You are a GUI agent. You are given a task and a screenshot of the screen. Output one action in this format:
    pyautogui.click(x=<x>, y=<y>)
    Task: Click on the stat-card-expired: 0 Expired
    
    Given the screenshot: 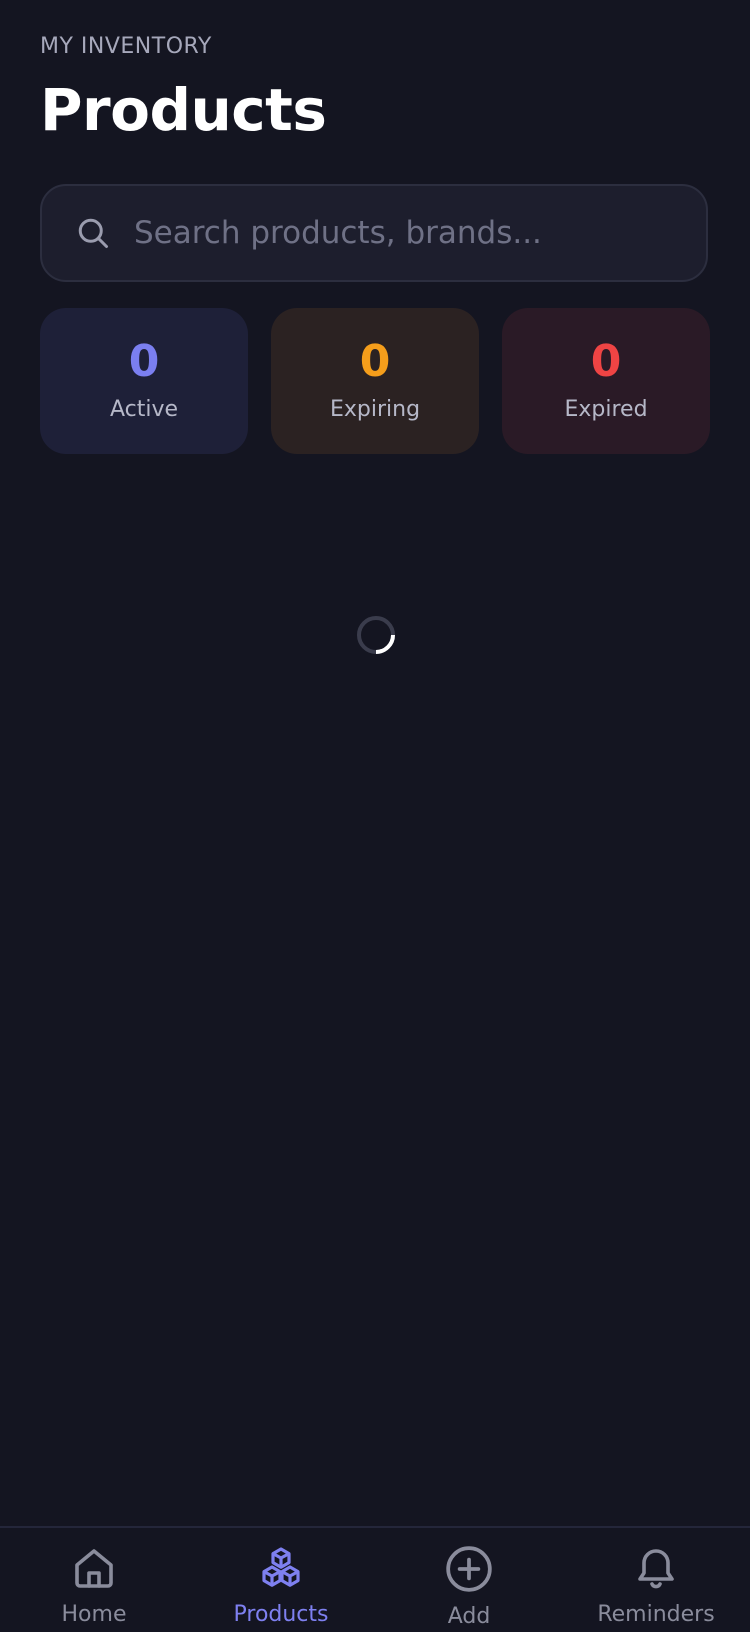 What is the action you would take?
    pyautogui.click(x=606, y=381)
    